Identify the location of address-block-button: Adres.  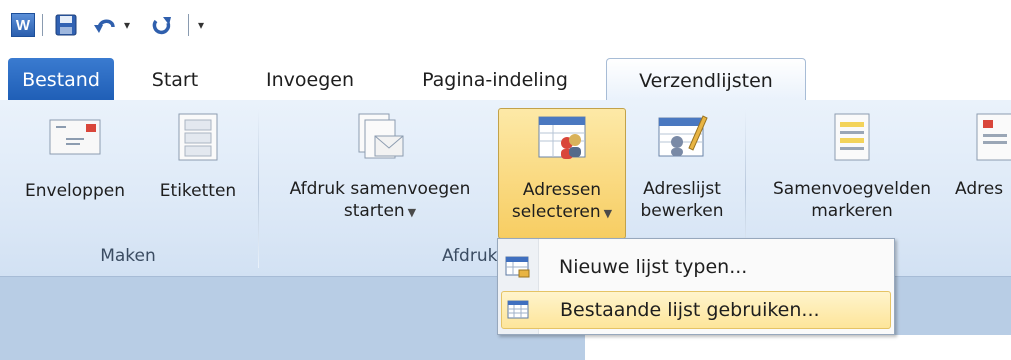
(983, 172).